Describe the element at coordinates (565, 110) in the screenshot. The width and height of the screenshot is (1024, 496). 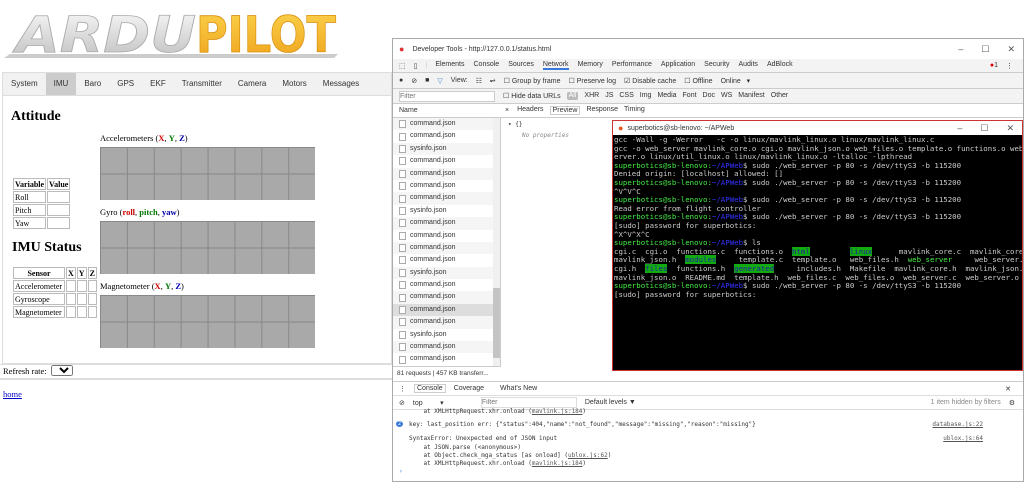
I see `detail-tab-preview: Preview` at that location.